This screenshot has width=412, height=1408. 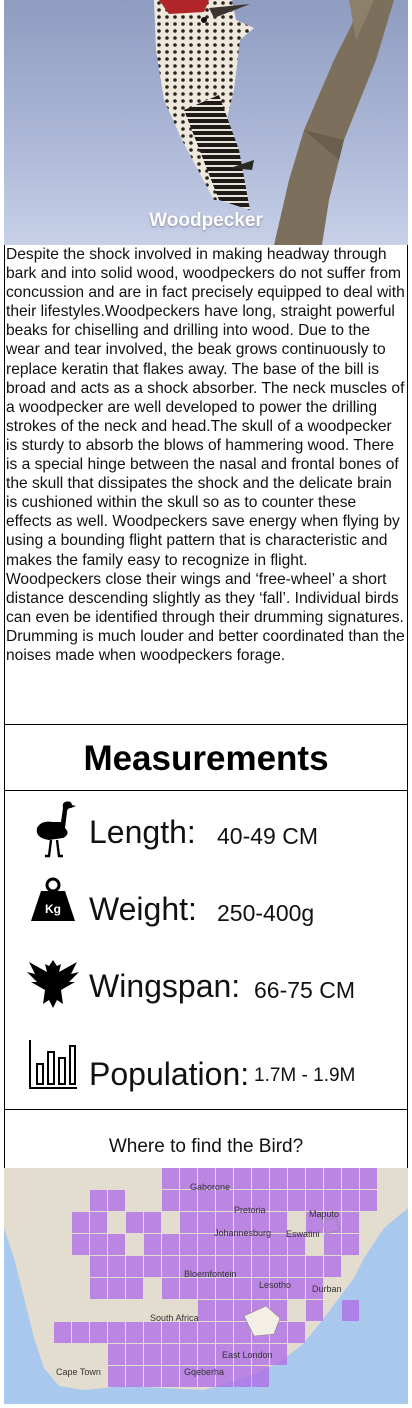 What do you see at coordinates (275, 1285) in the screenshot?
I see `map-label-lesotho: Lesotho` at bounding box center [275, 1285].